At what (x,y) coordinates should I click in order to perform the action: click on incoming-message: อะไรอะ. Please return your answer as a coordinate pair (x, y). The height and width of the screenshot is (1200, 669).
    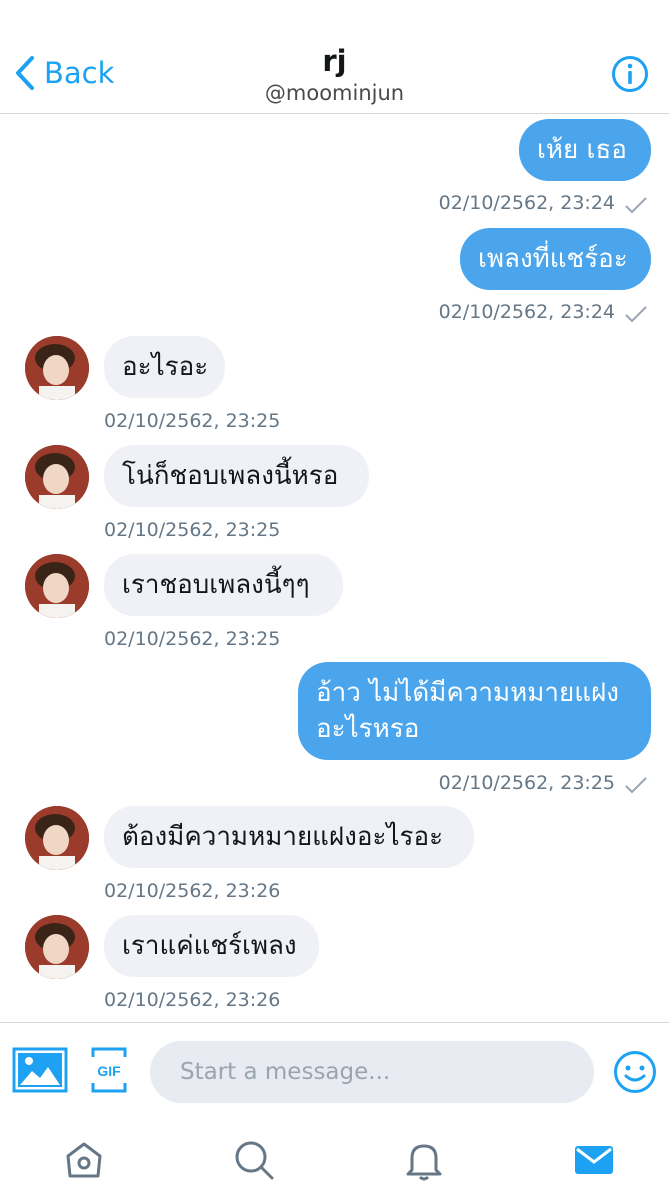
    Looking at the image, I should click on (164, 367).